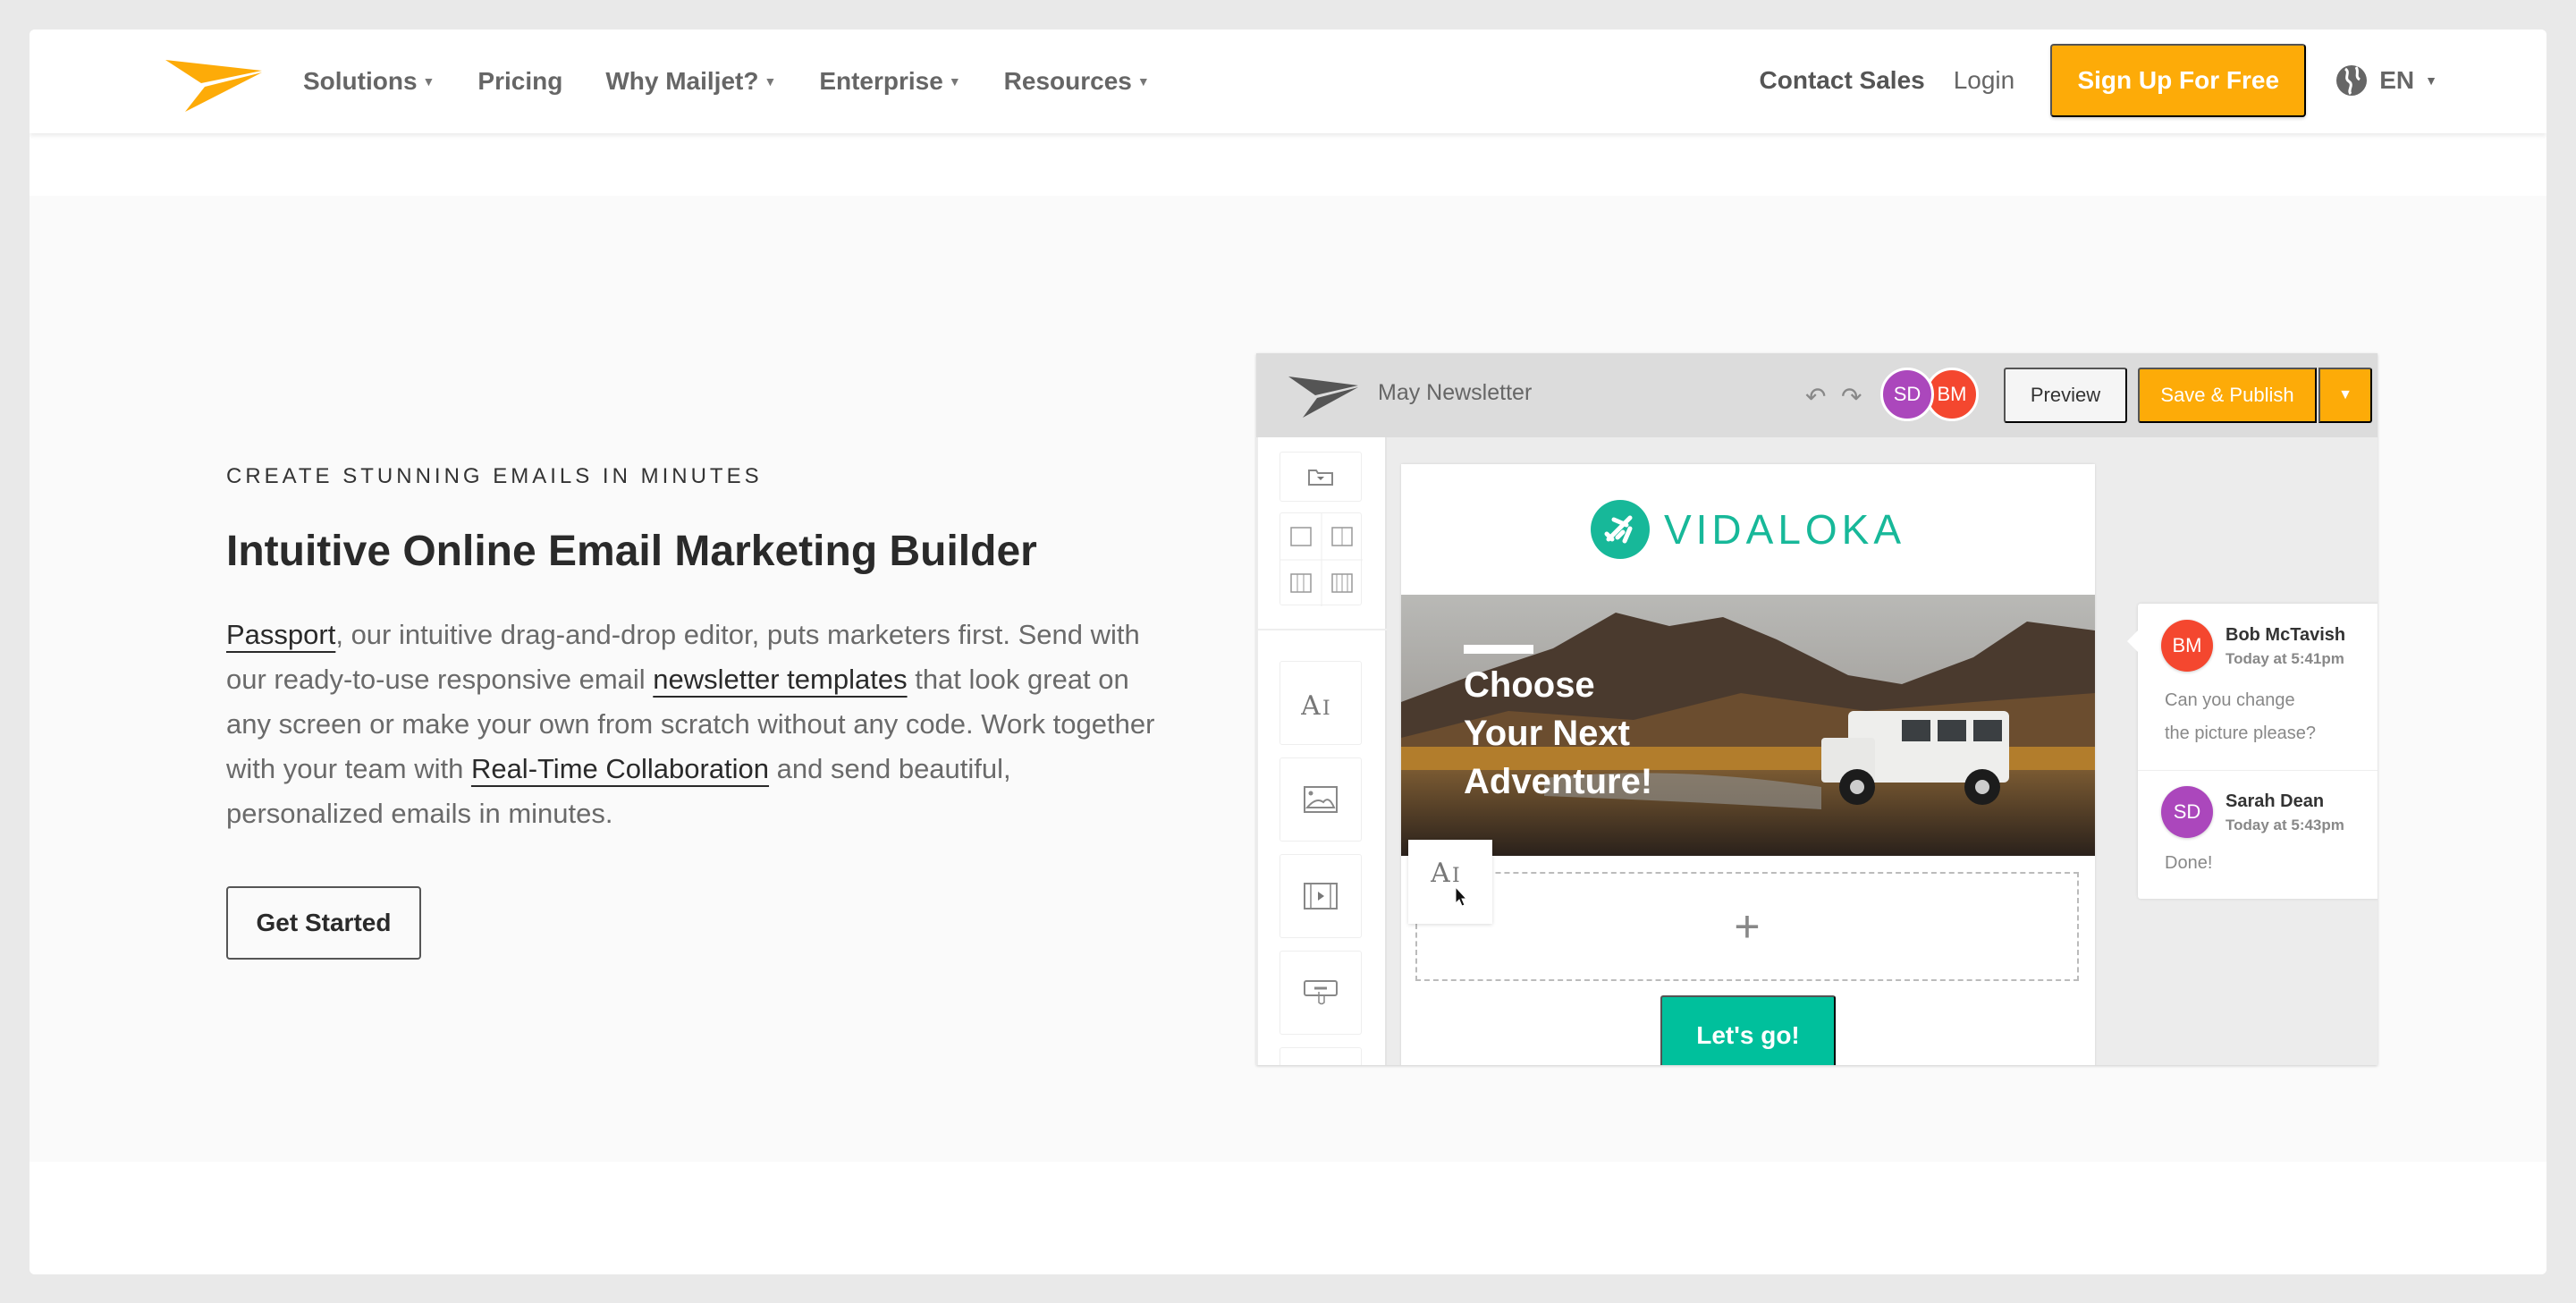 This screenshot has height=1303, width=2576. I want to click on plus-icon: +, so click(1747, 926).